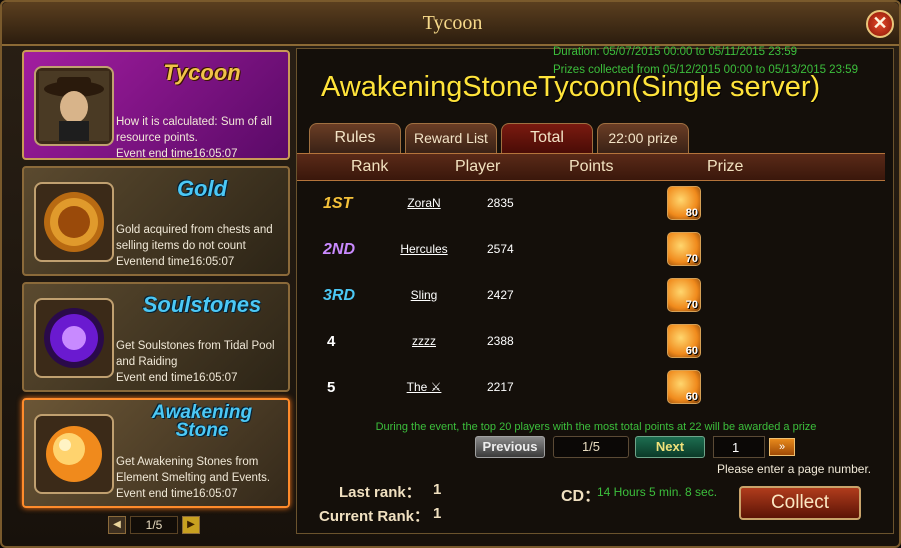  I want to click on gold-coin-icon, so click(74, 222).